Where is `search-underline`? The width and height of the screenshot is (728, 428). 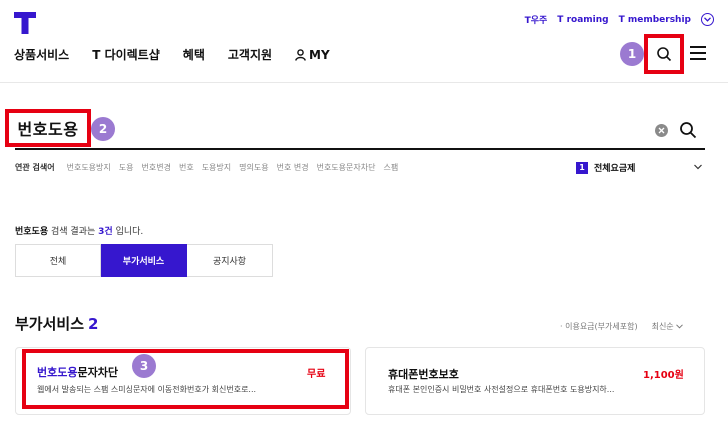
search-underline is located at coordinates (360, 149).